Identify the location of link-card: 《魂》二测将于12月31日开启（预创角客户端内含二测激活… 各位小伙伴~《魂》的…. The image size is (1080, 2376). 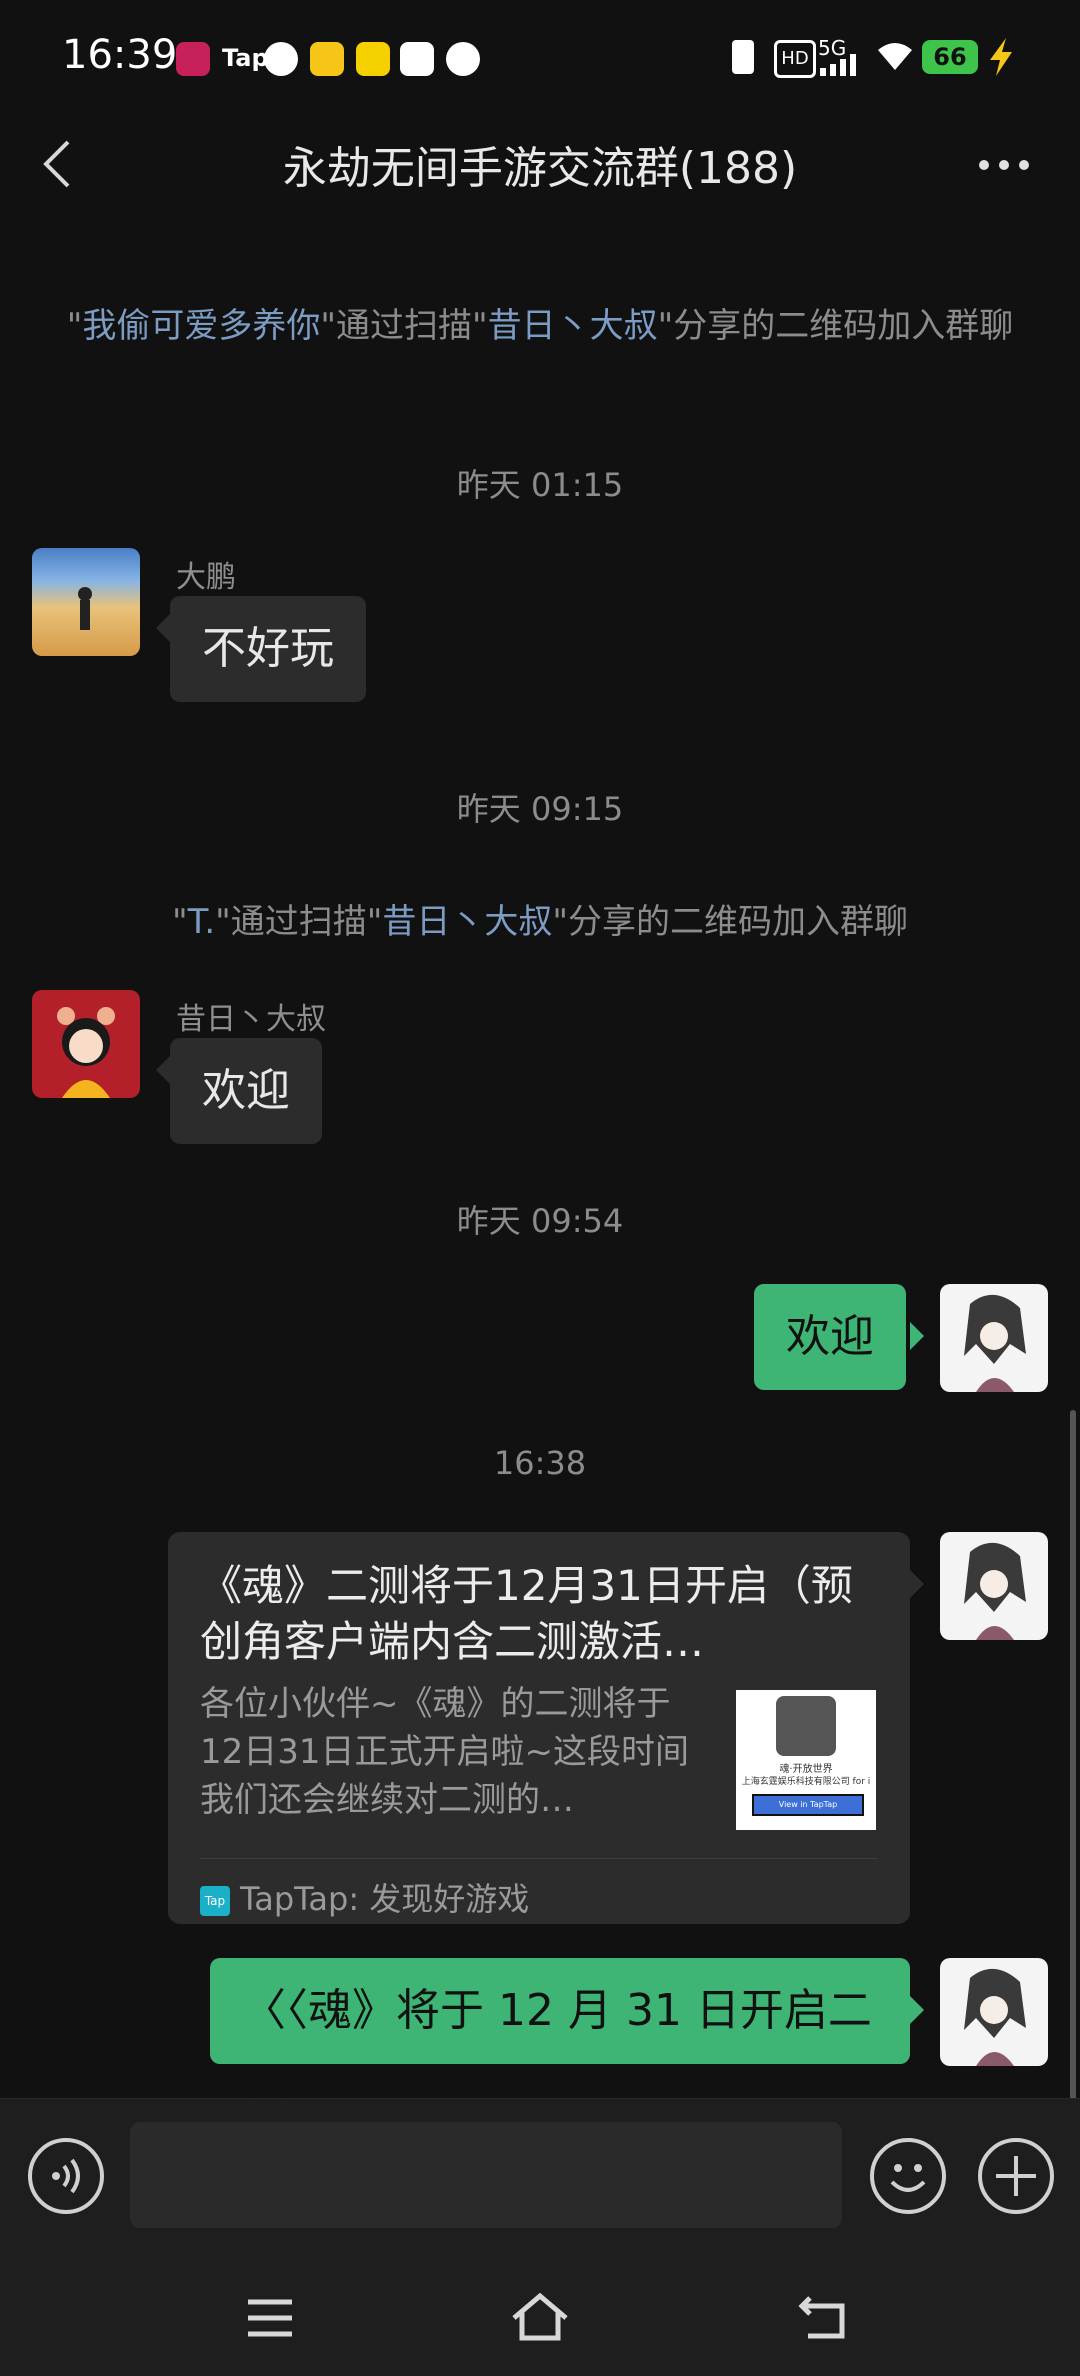
(539, 1728).